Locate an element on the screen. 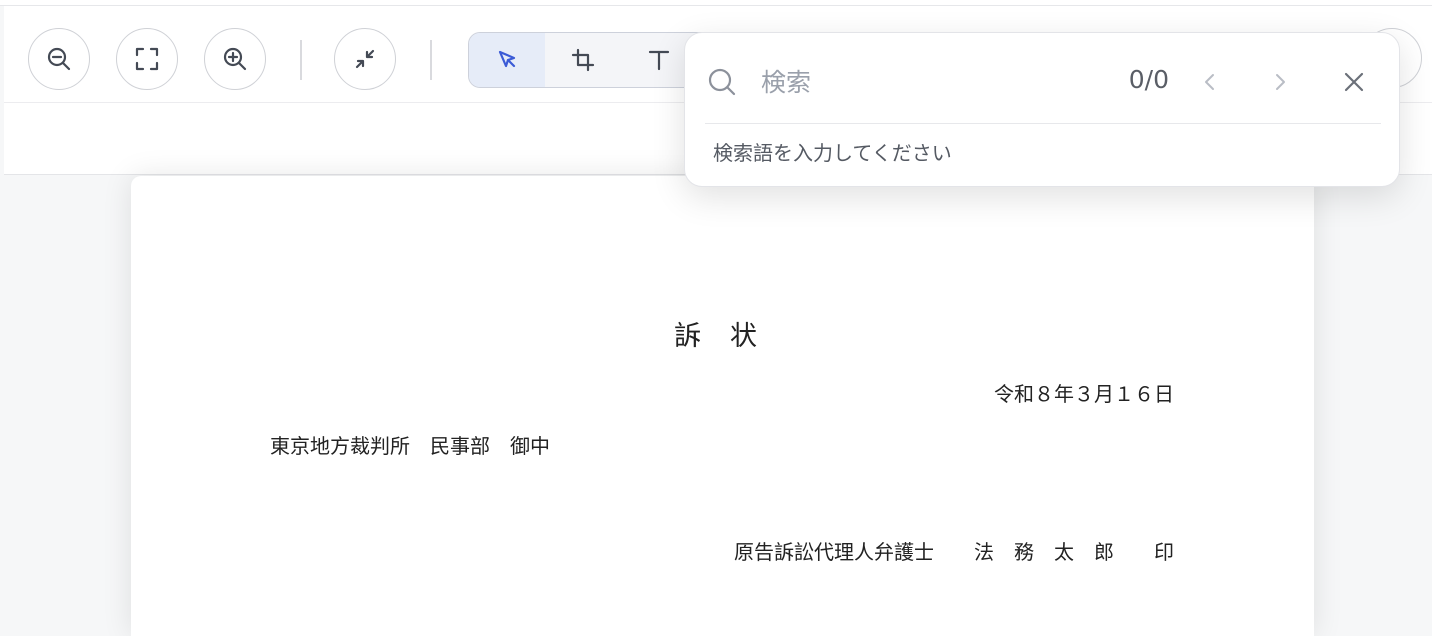 Image resolution: width=1432 pixels, height=636 pixels. select-tool-button is located at coordinates (507, 60).